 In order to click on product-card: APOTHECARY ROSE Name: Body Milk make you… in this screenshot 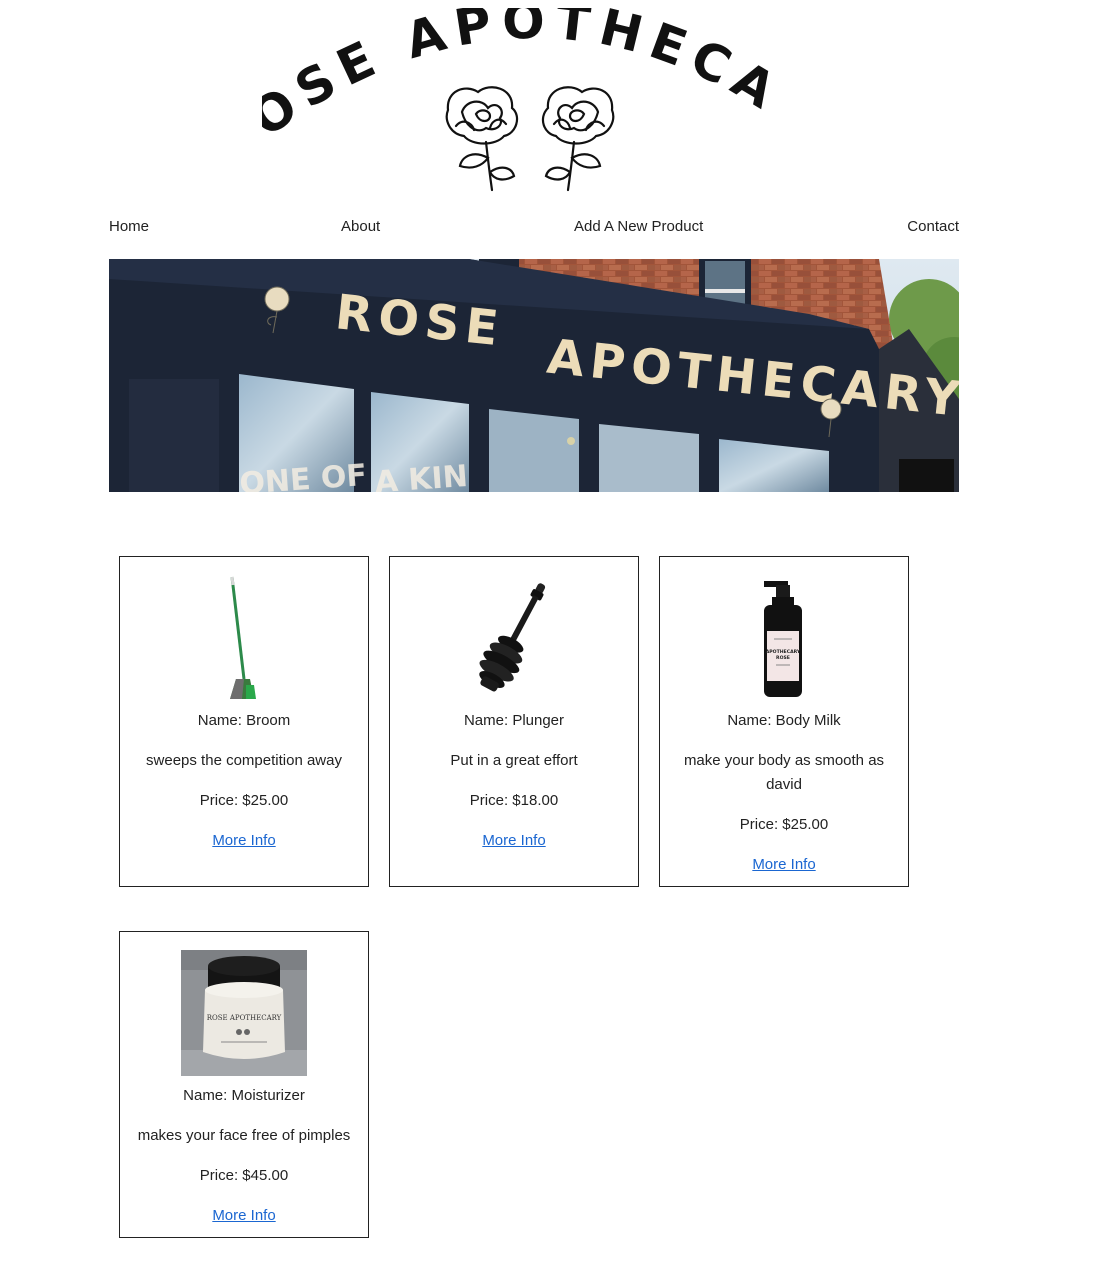, I will do `click(784, 721)`.